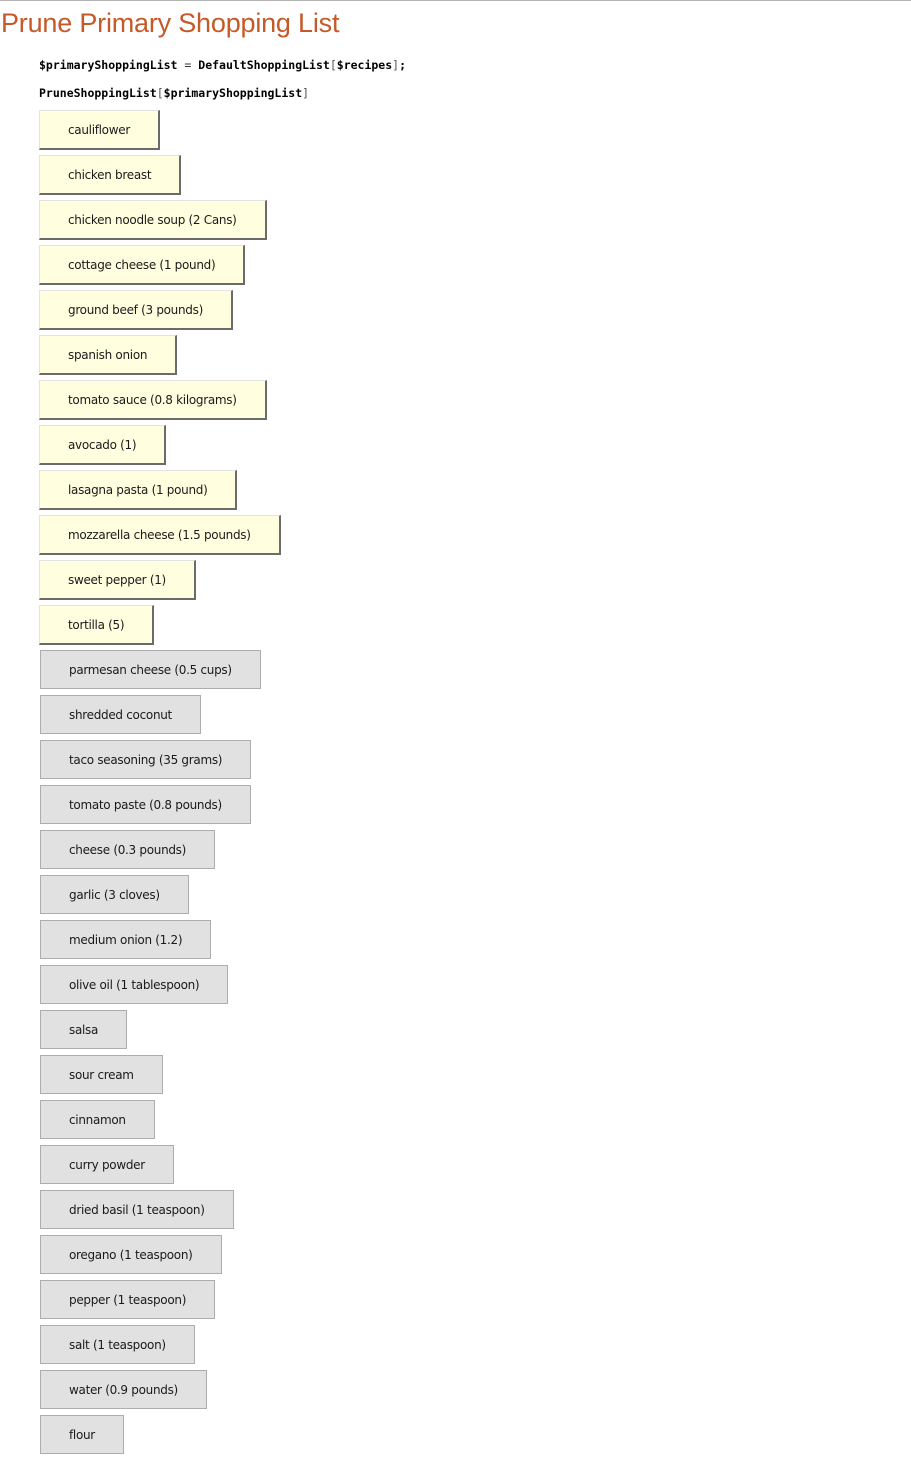  What do you see at coordinates (145, 804) in the screenshot?
I see `item-toggle-button-unselected: tomato paste (0.8 pounds)` at bounding box center [145, 804].